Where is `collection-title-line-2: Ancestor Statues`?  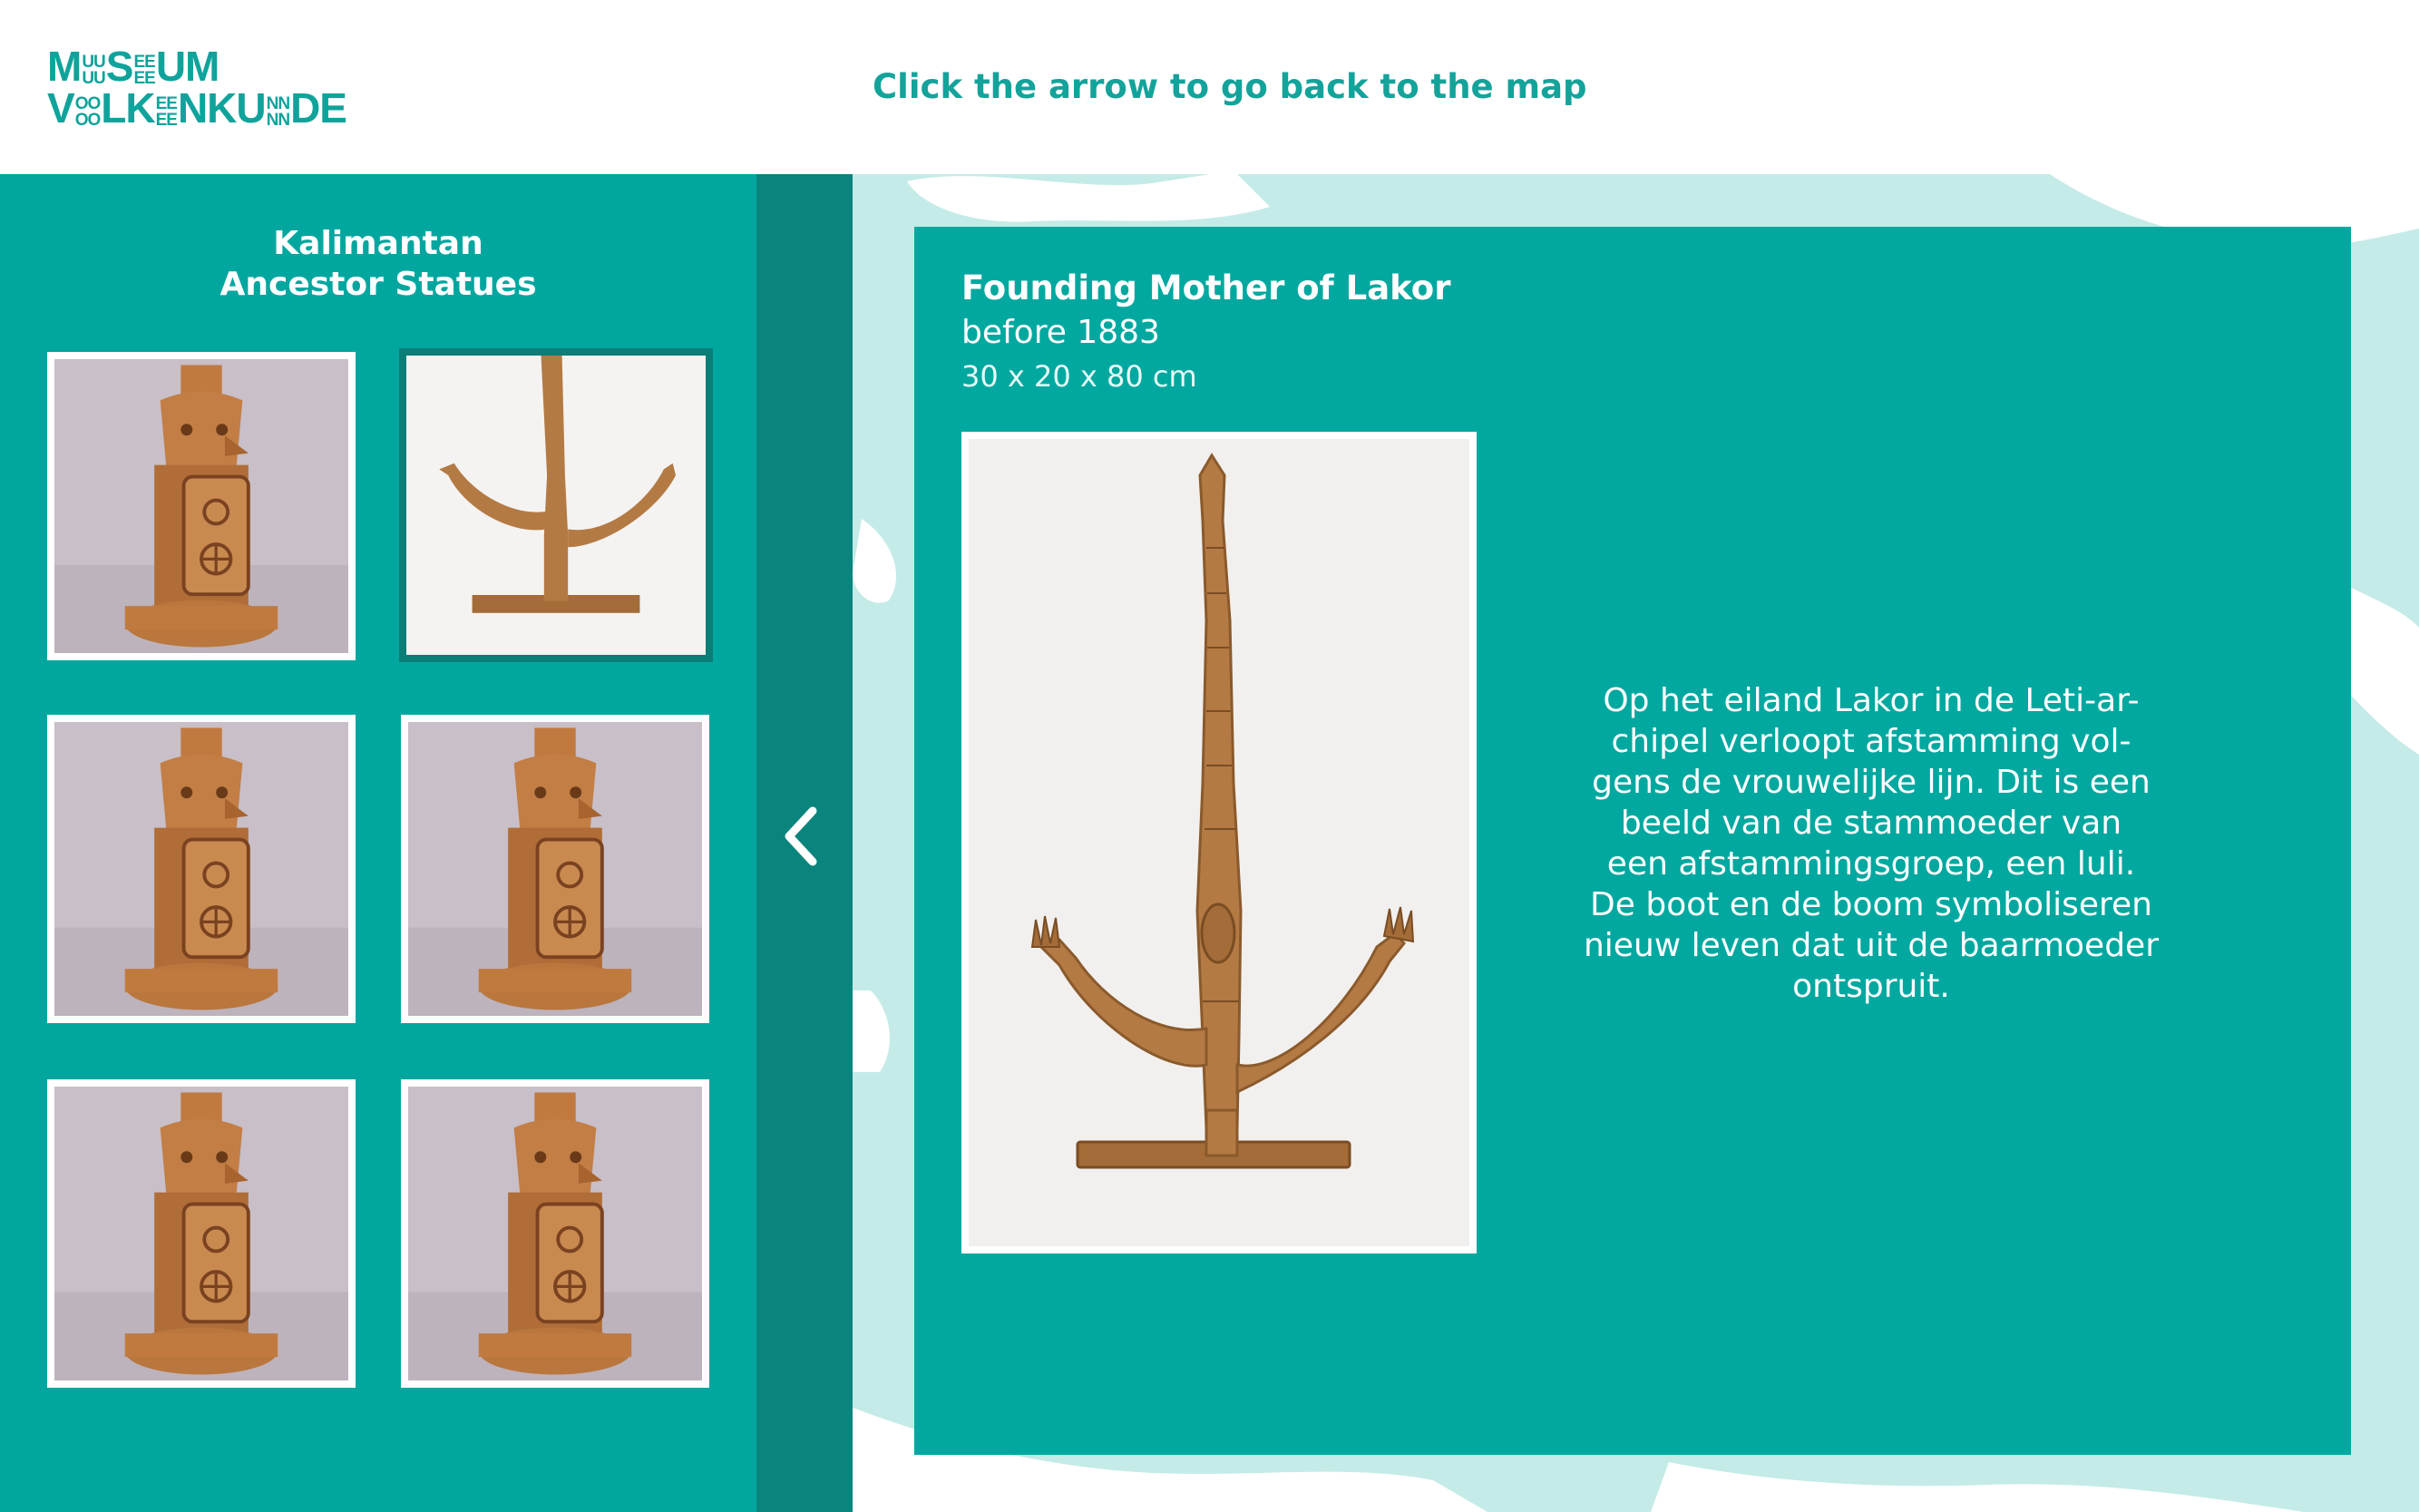
collection-title-line-2: Ancestor Statues is located at coordinates (378, 284).